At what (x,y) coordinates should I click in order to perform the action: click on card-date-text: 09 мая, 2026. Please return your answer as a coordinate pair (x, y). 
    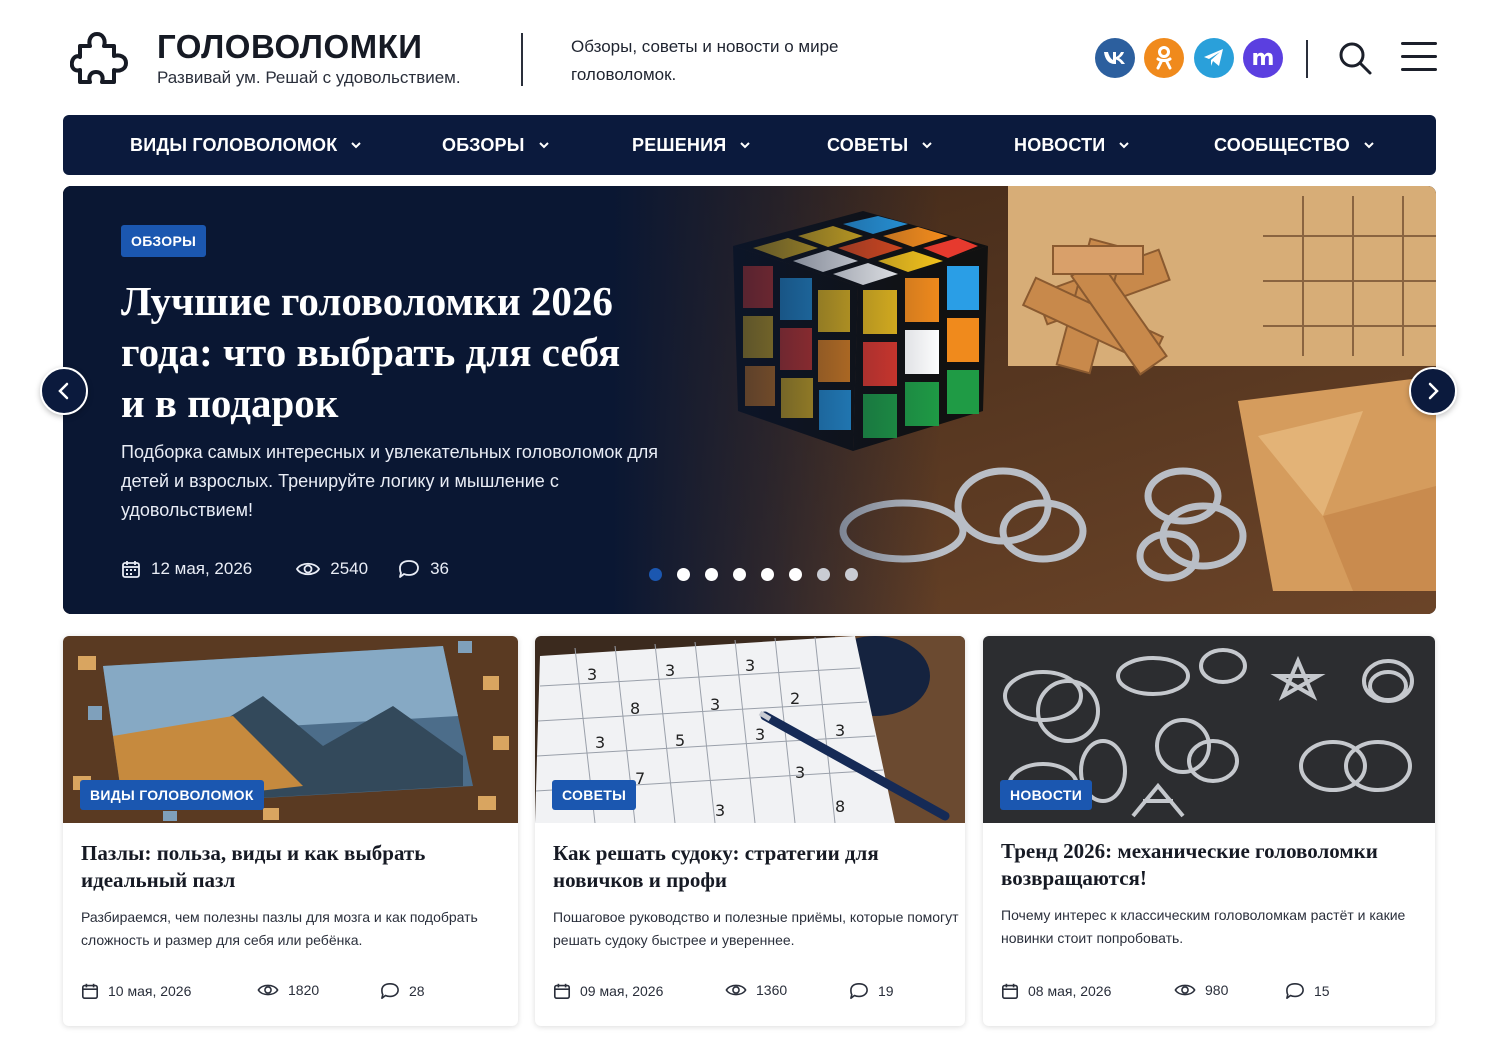
    Looking at the image, I should click on (622, 991).